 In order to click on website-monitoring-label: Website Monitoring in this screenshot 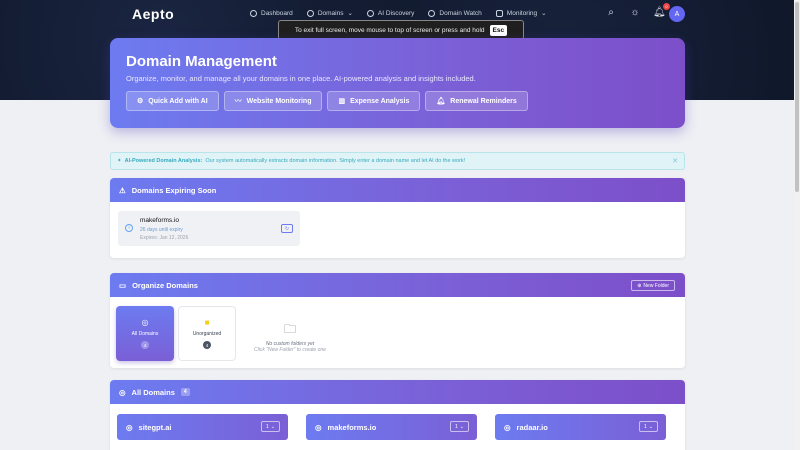, I will do `click(279, 101)`.